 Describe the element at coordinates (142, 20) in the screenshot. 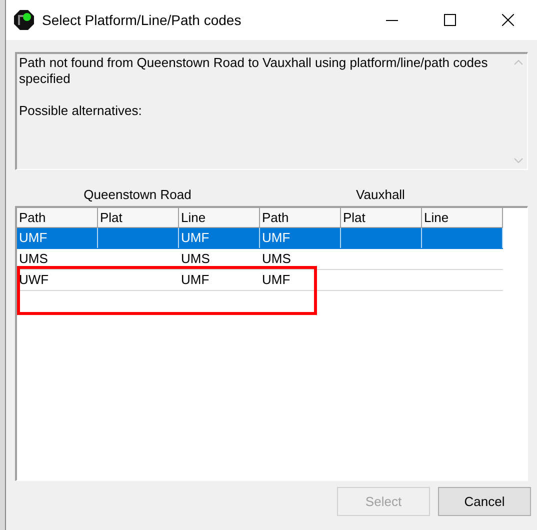

I see `window-title: Select Platform/Line/Path codes` at that location.